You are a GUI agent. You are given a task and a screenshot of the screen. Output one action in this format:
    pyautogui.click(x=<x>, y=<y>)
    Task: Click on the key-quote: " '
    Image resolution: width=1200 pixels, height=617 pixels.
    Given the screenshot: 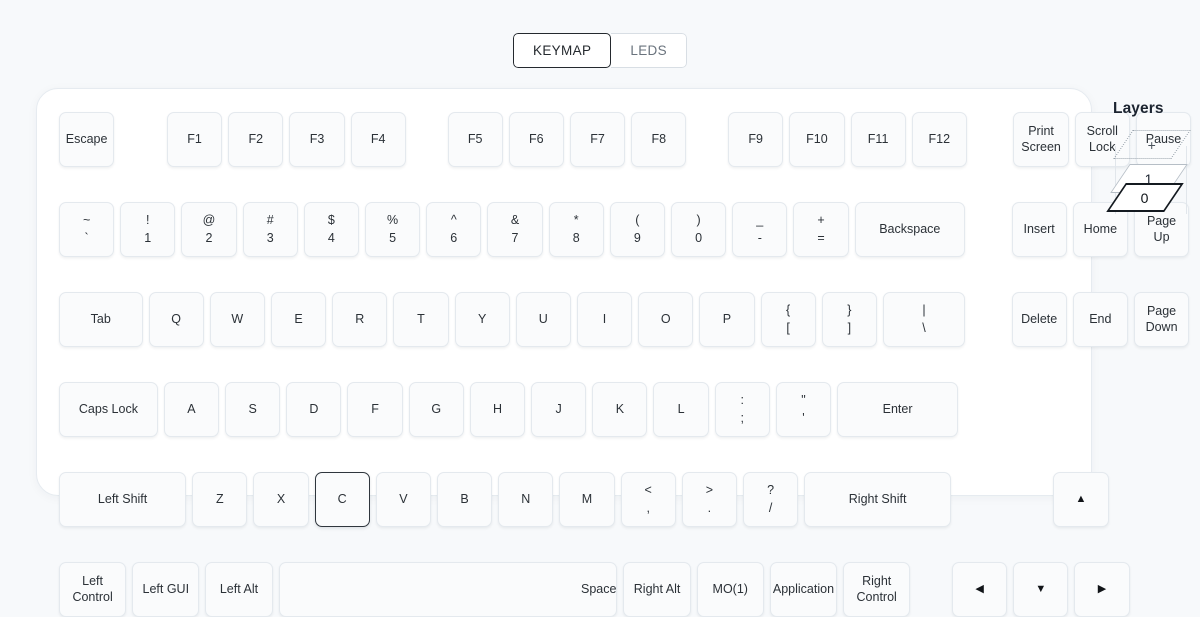 What is the action you would take?
    pyautogui.click(x=803, y=410)
    